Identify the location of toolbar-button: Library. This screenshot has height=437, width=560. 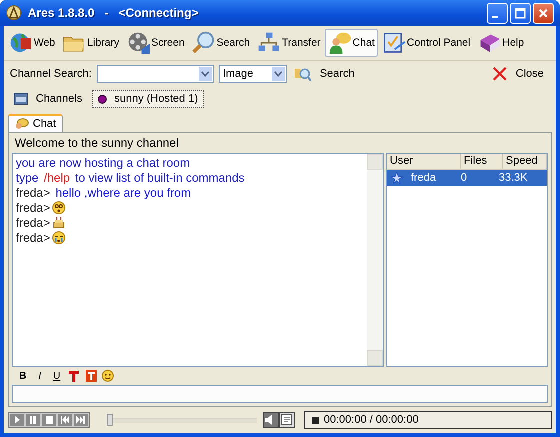
(91, 43).